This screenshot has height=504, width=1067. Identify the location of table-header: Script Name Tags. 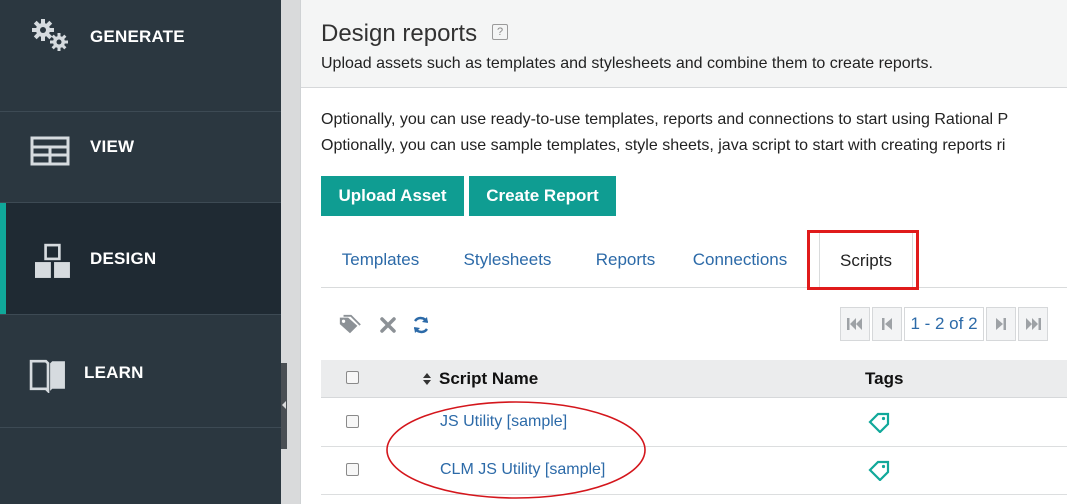
(694, 379).